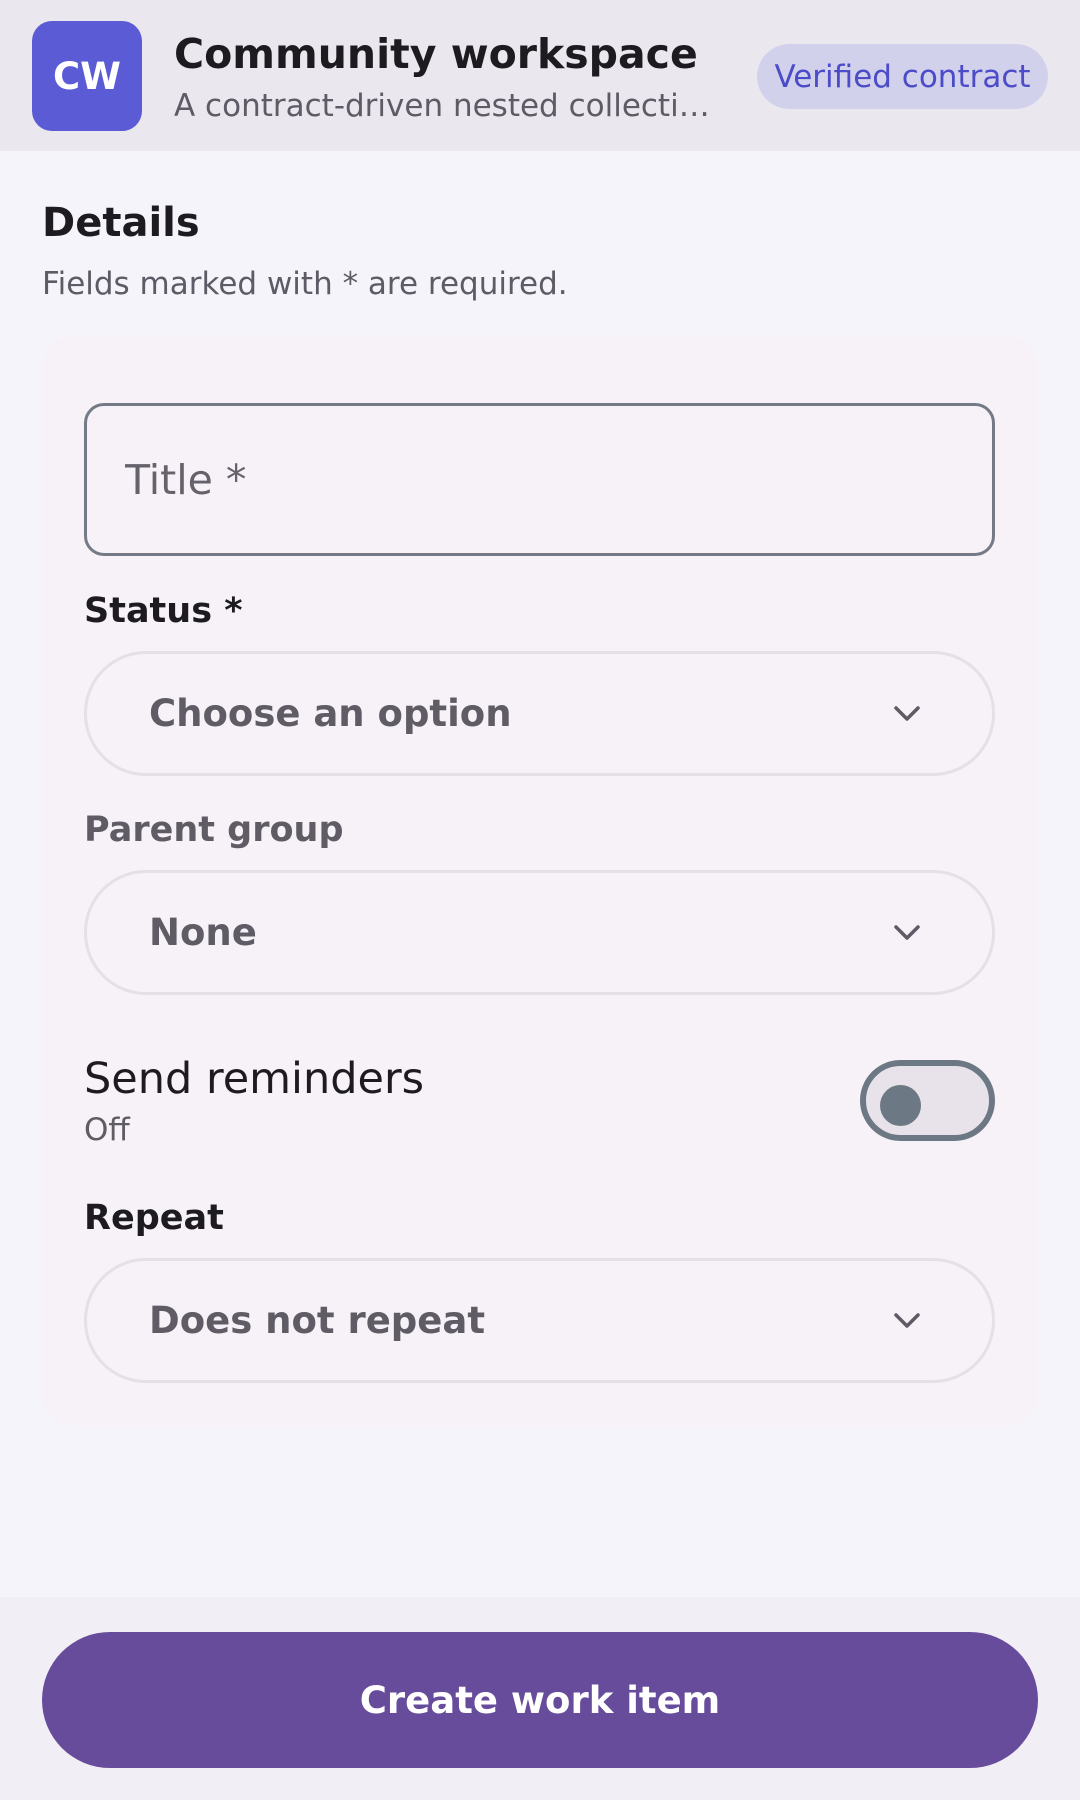 The image size is (1080, 1800). What do you see at coordinates (87, 76) in the screenshot?
I see `workspace-avatar: CW` at bounding box center [87, 76].